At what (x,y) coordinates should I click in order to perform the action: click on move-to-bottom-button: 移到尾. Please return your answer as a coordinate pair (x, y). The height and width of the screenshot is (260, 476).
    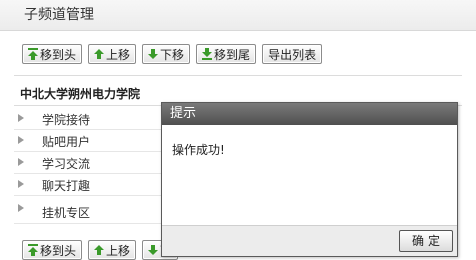
    Looking at the image, I should click on (226, 54).